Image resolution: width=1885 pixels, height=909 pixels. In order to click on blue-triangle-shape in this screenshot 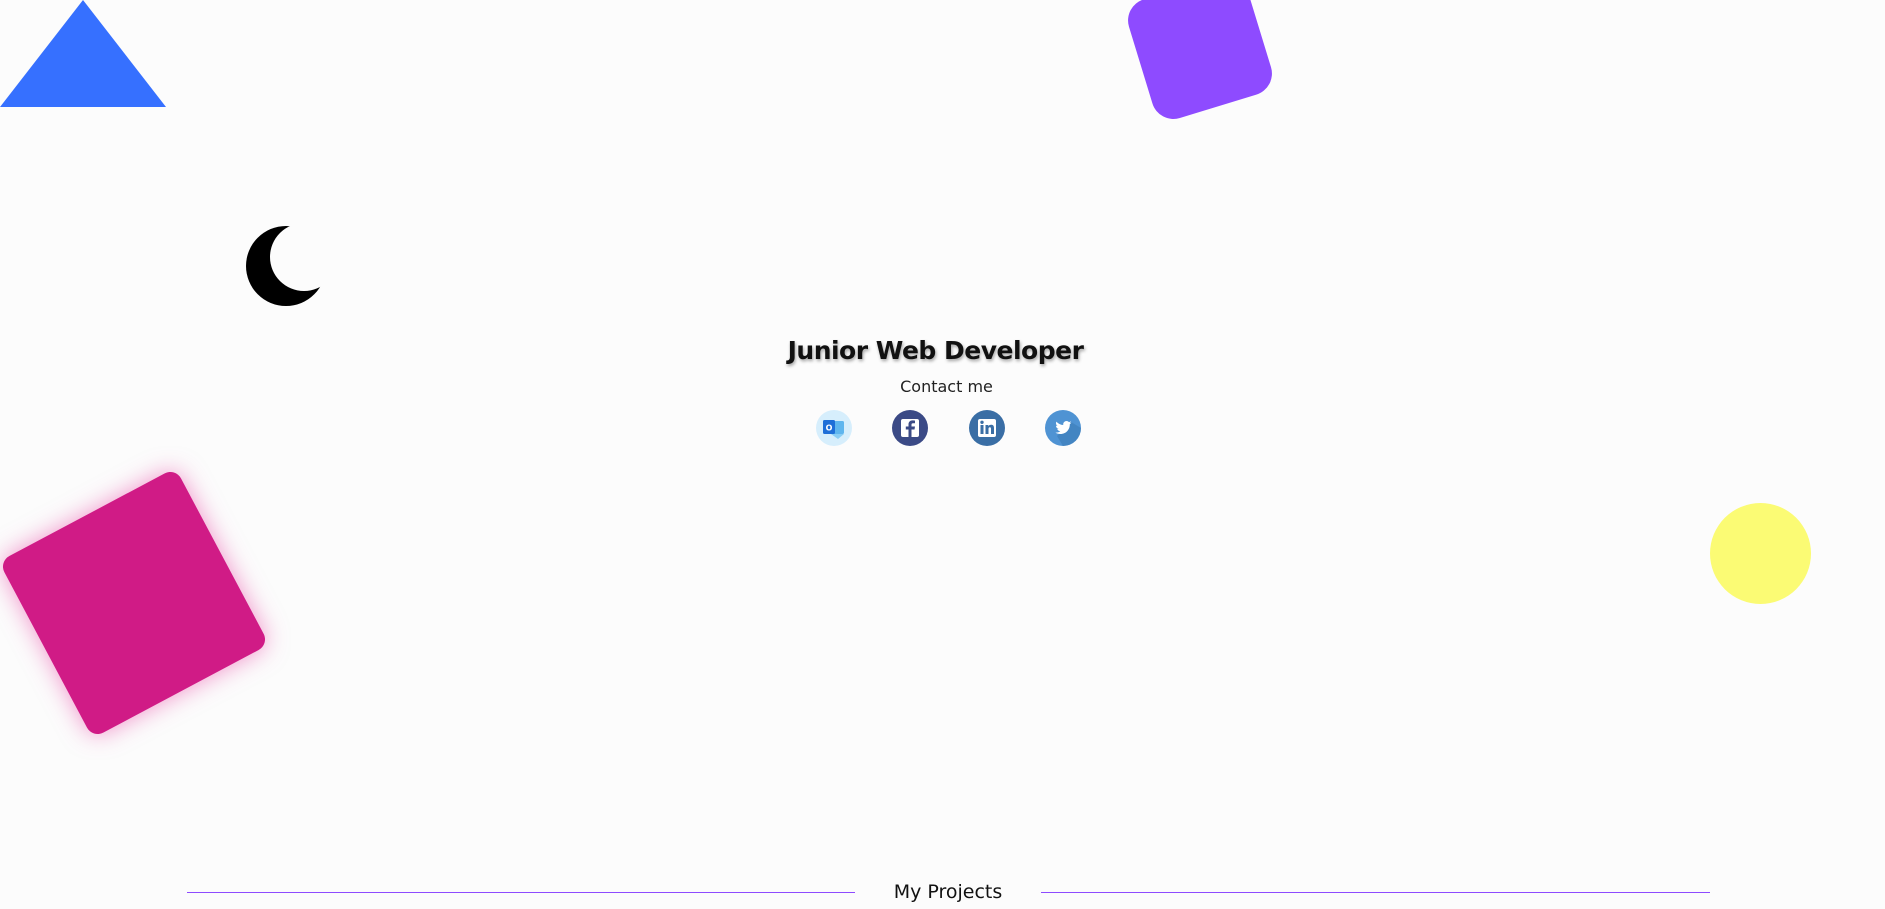, I will do `click(83, 53)`.